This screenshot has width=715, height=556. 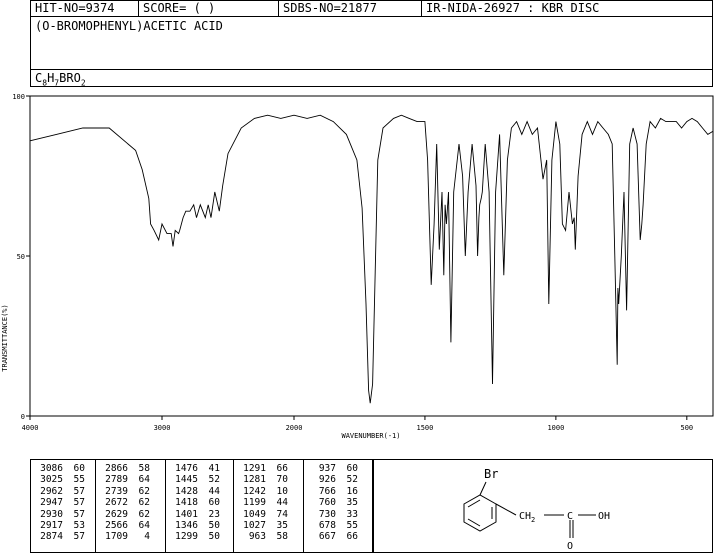 I want to click on peak-wavenumber: 1027, so click(x=254, y=525).